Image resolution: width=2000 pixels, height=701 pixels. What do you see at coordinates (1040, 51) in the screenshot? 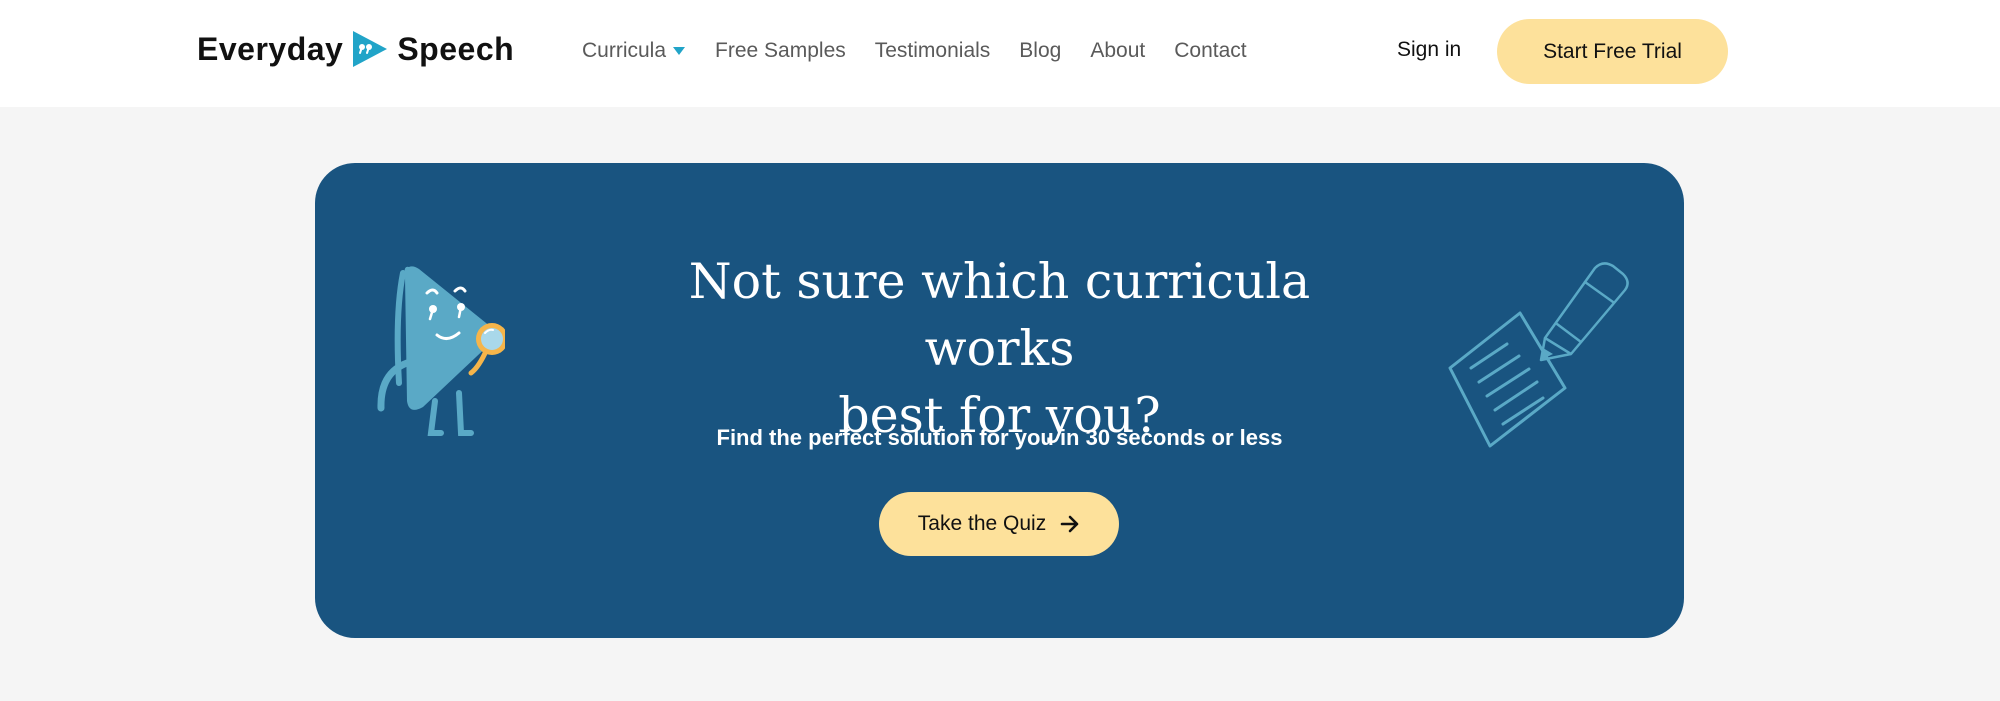
I see `nav-item-blog: Blog` at bounding box center [1040, 51].